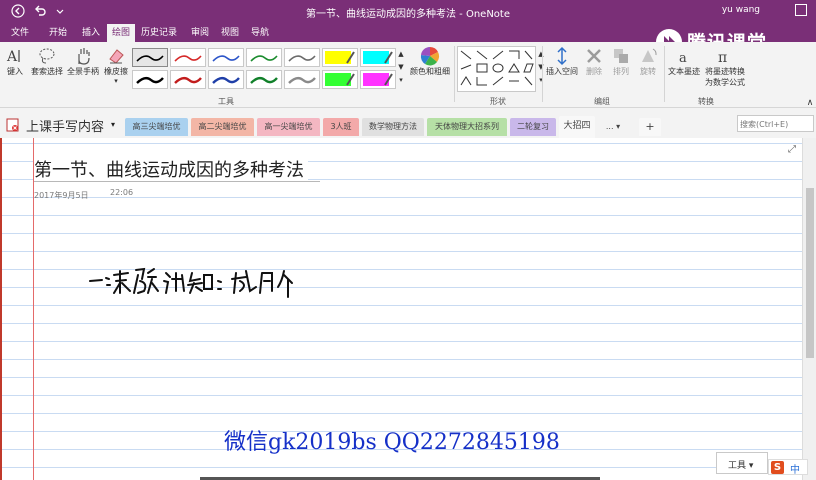 This screenshot has height=480, width=816. What do you see at coordinates (13, 125) in the screenshot?
I see `notebook-icon` at bounding box center [13, 125].